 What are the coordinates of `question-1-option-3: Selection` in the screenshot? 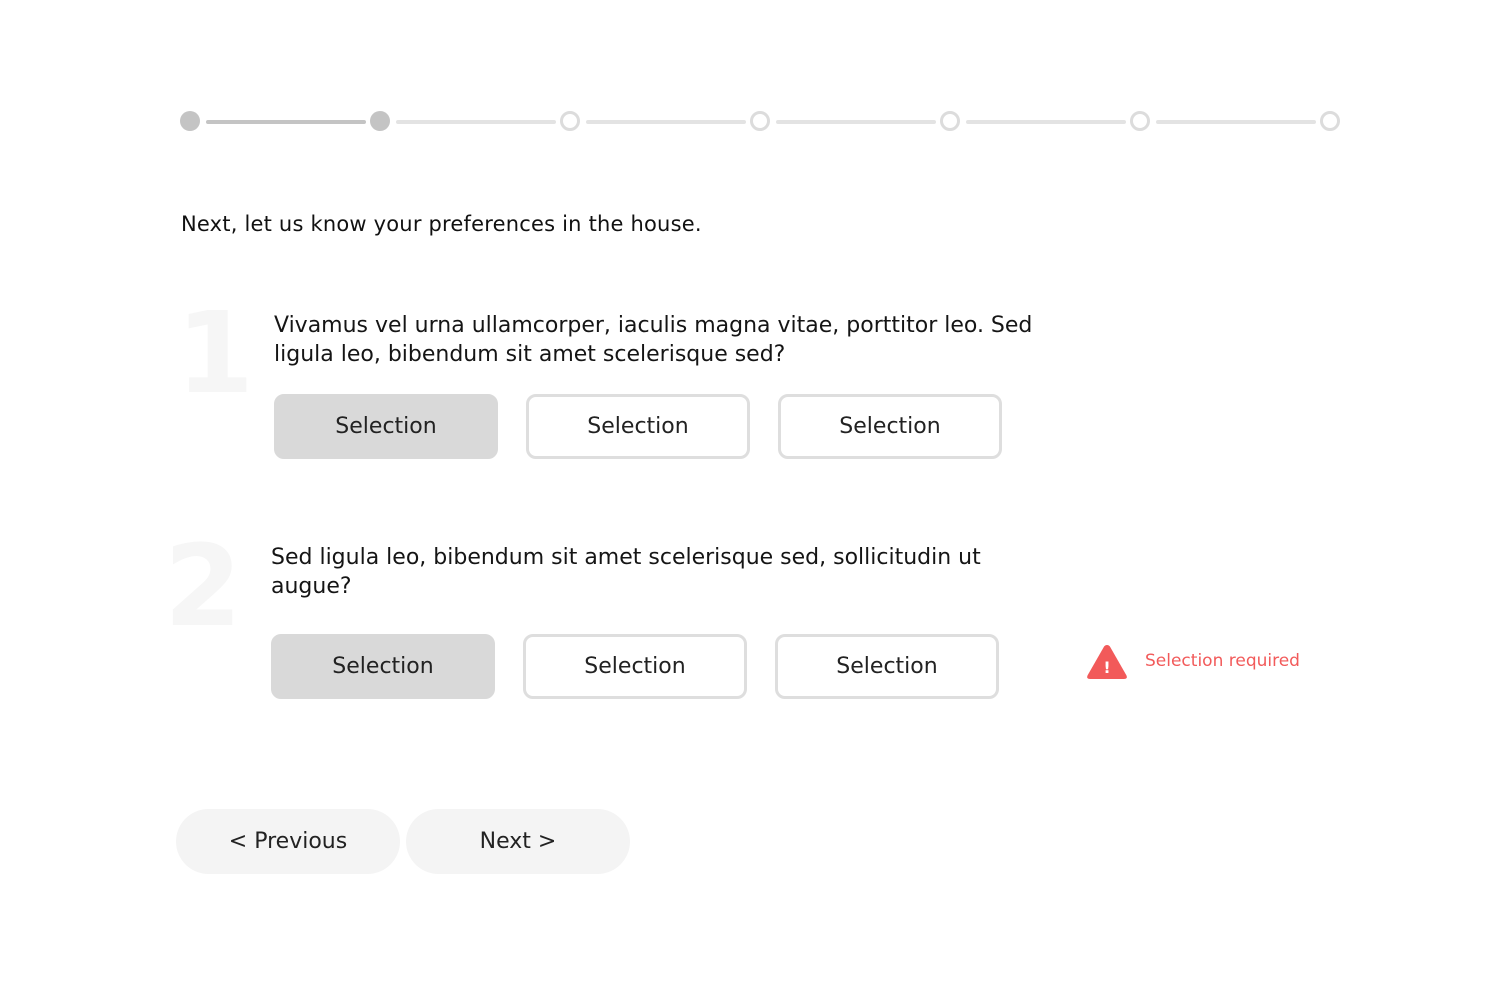 It's located at (890, 426).